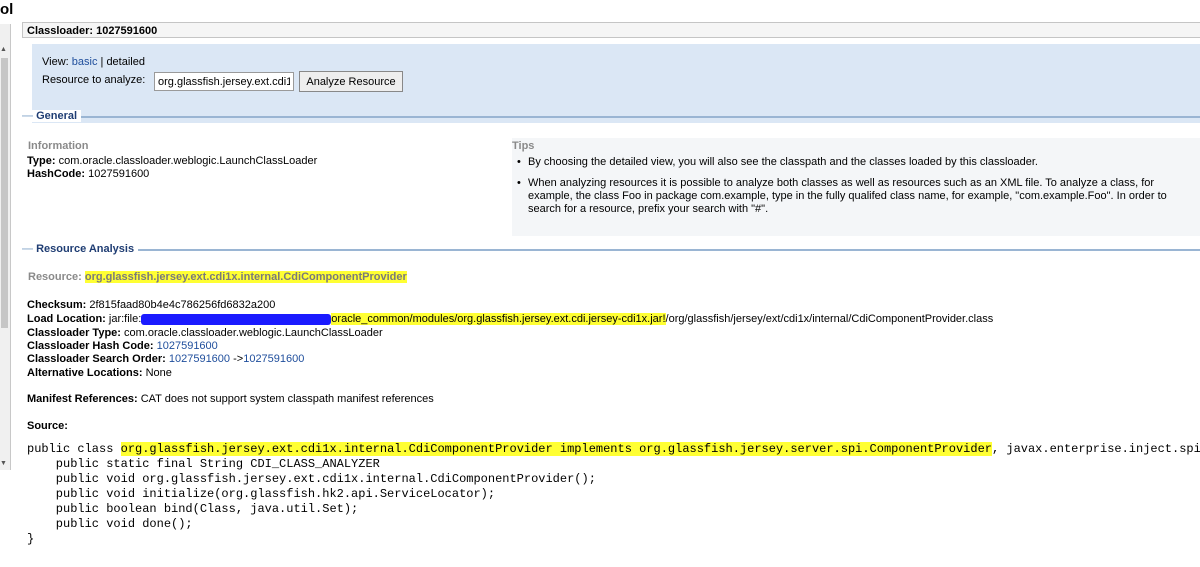  What do you see at coordinates (47, 426) in the screenshot?
I see `source-label: Source:` at bounding box center [47, 426].